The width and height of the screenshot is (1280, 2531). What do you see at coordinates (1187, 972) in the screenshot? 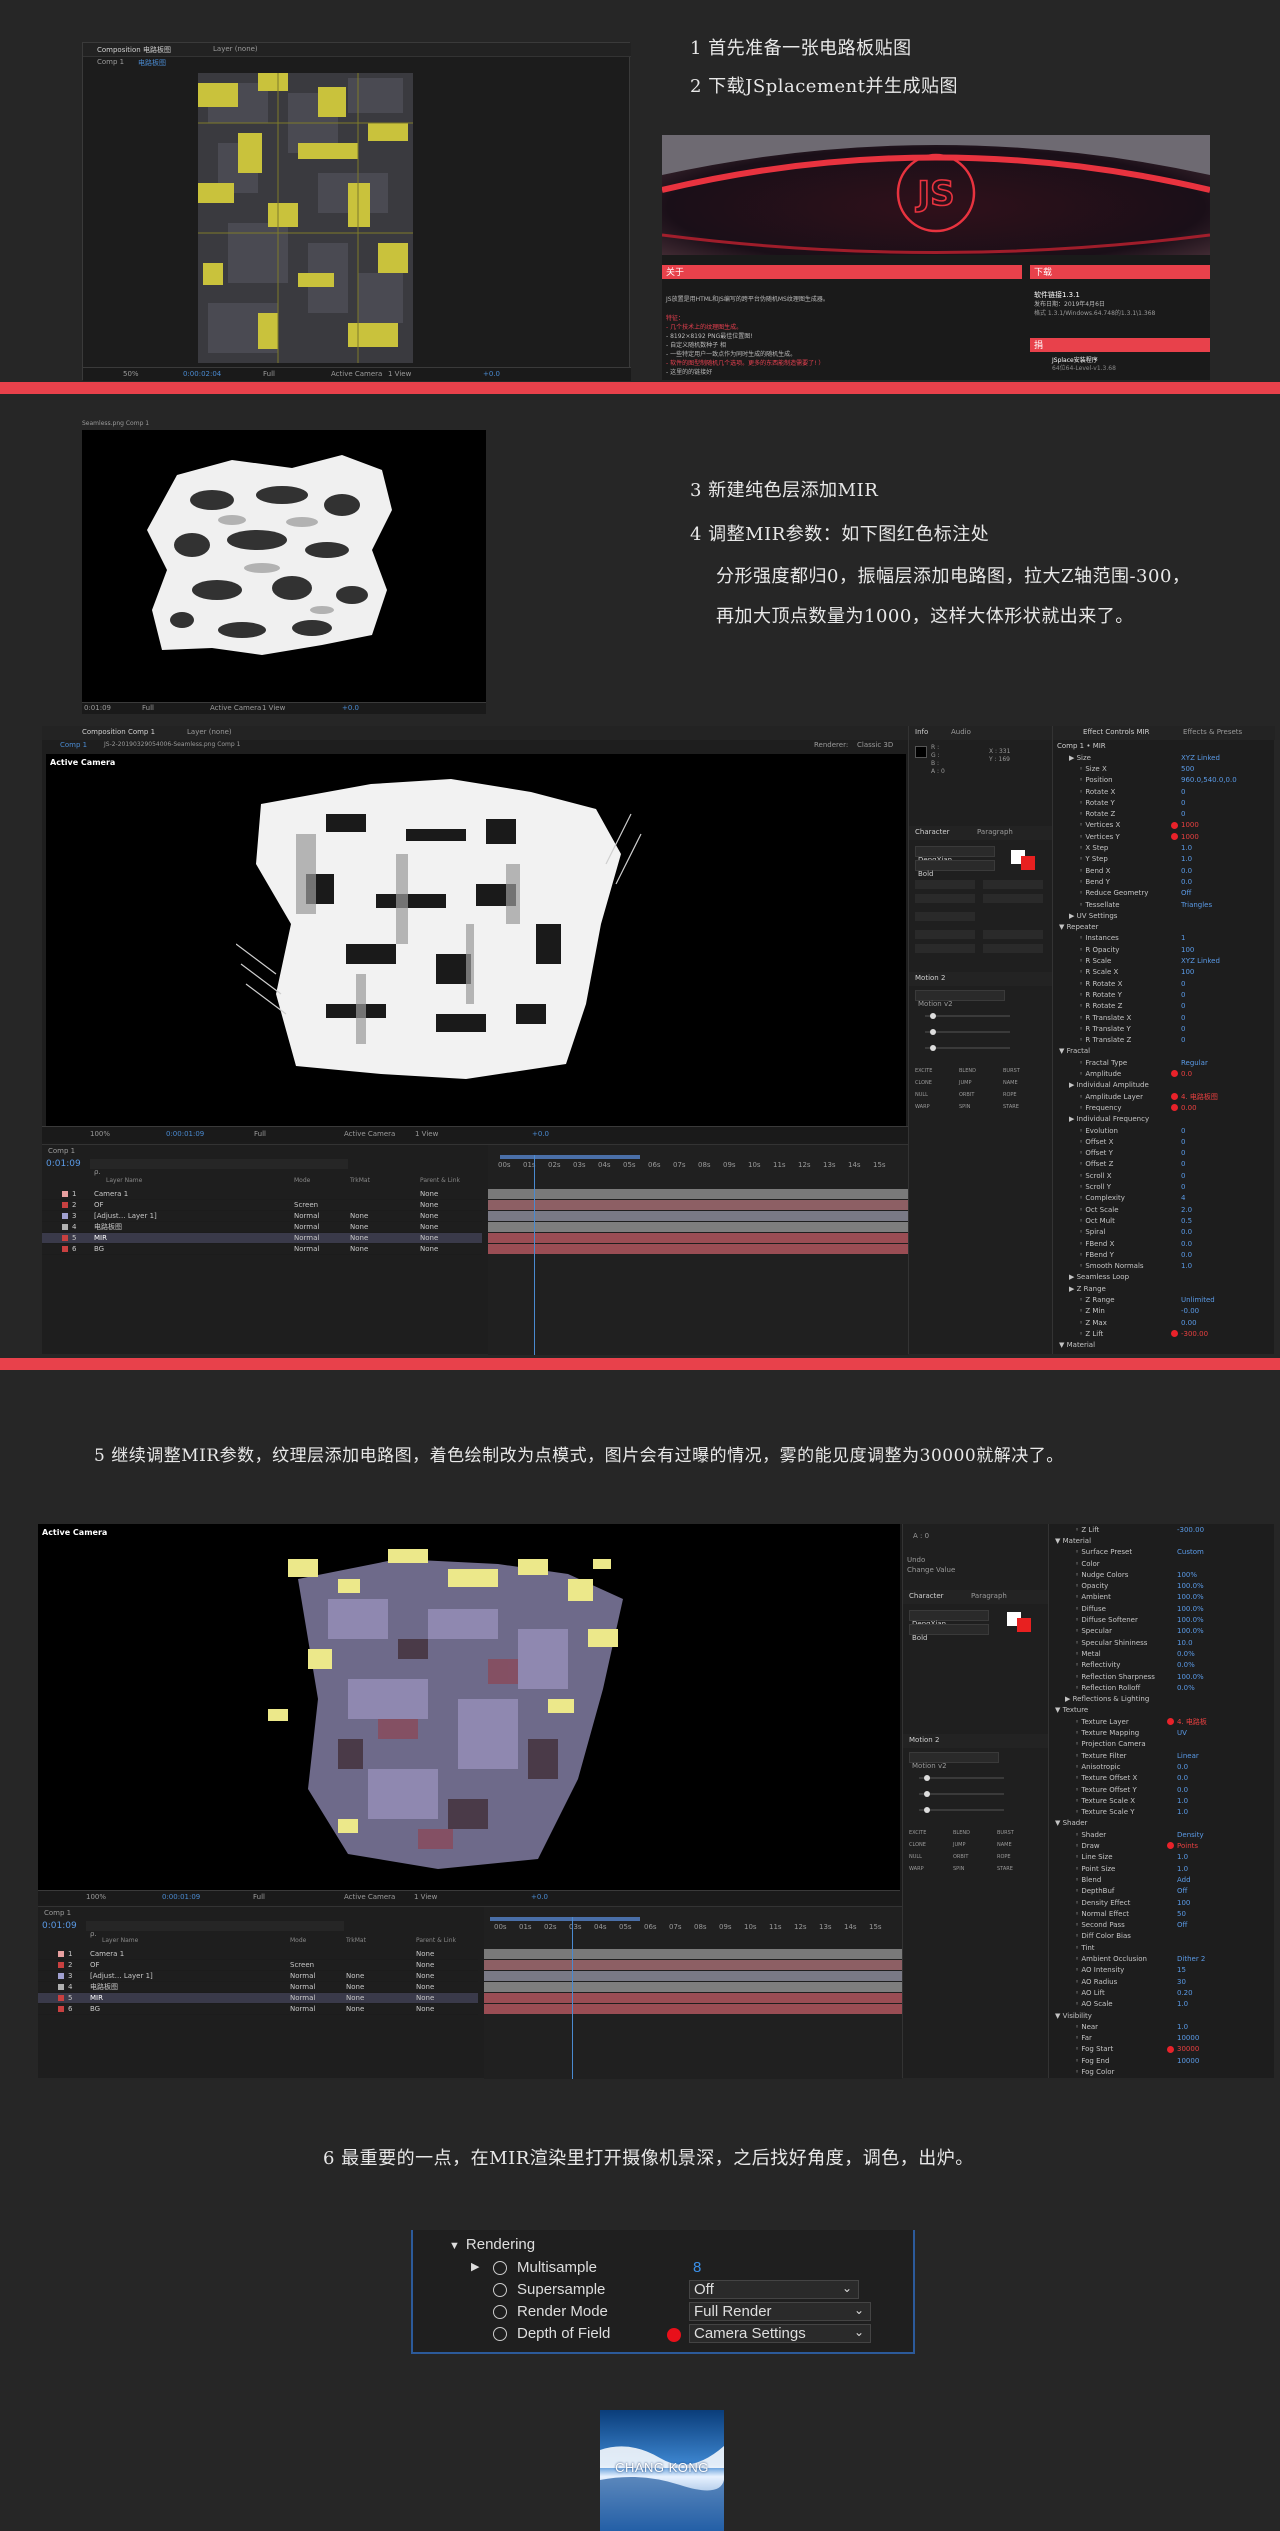
I see `effect-value: 100` at bounding box center [1187, 972].